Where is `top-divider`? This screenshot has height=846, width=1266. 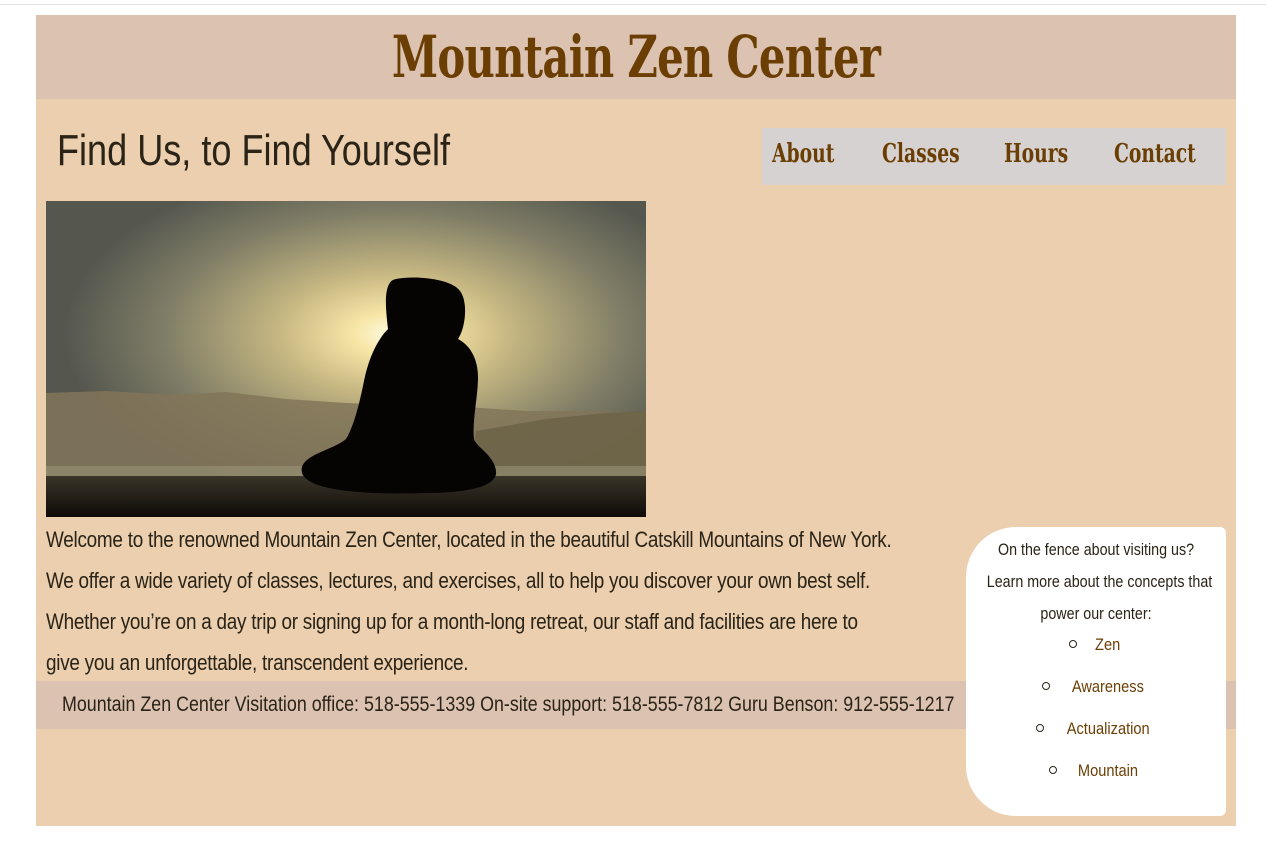
top-divider is located at coordinates (633, 4).